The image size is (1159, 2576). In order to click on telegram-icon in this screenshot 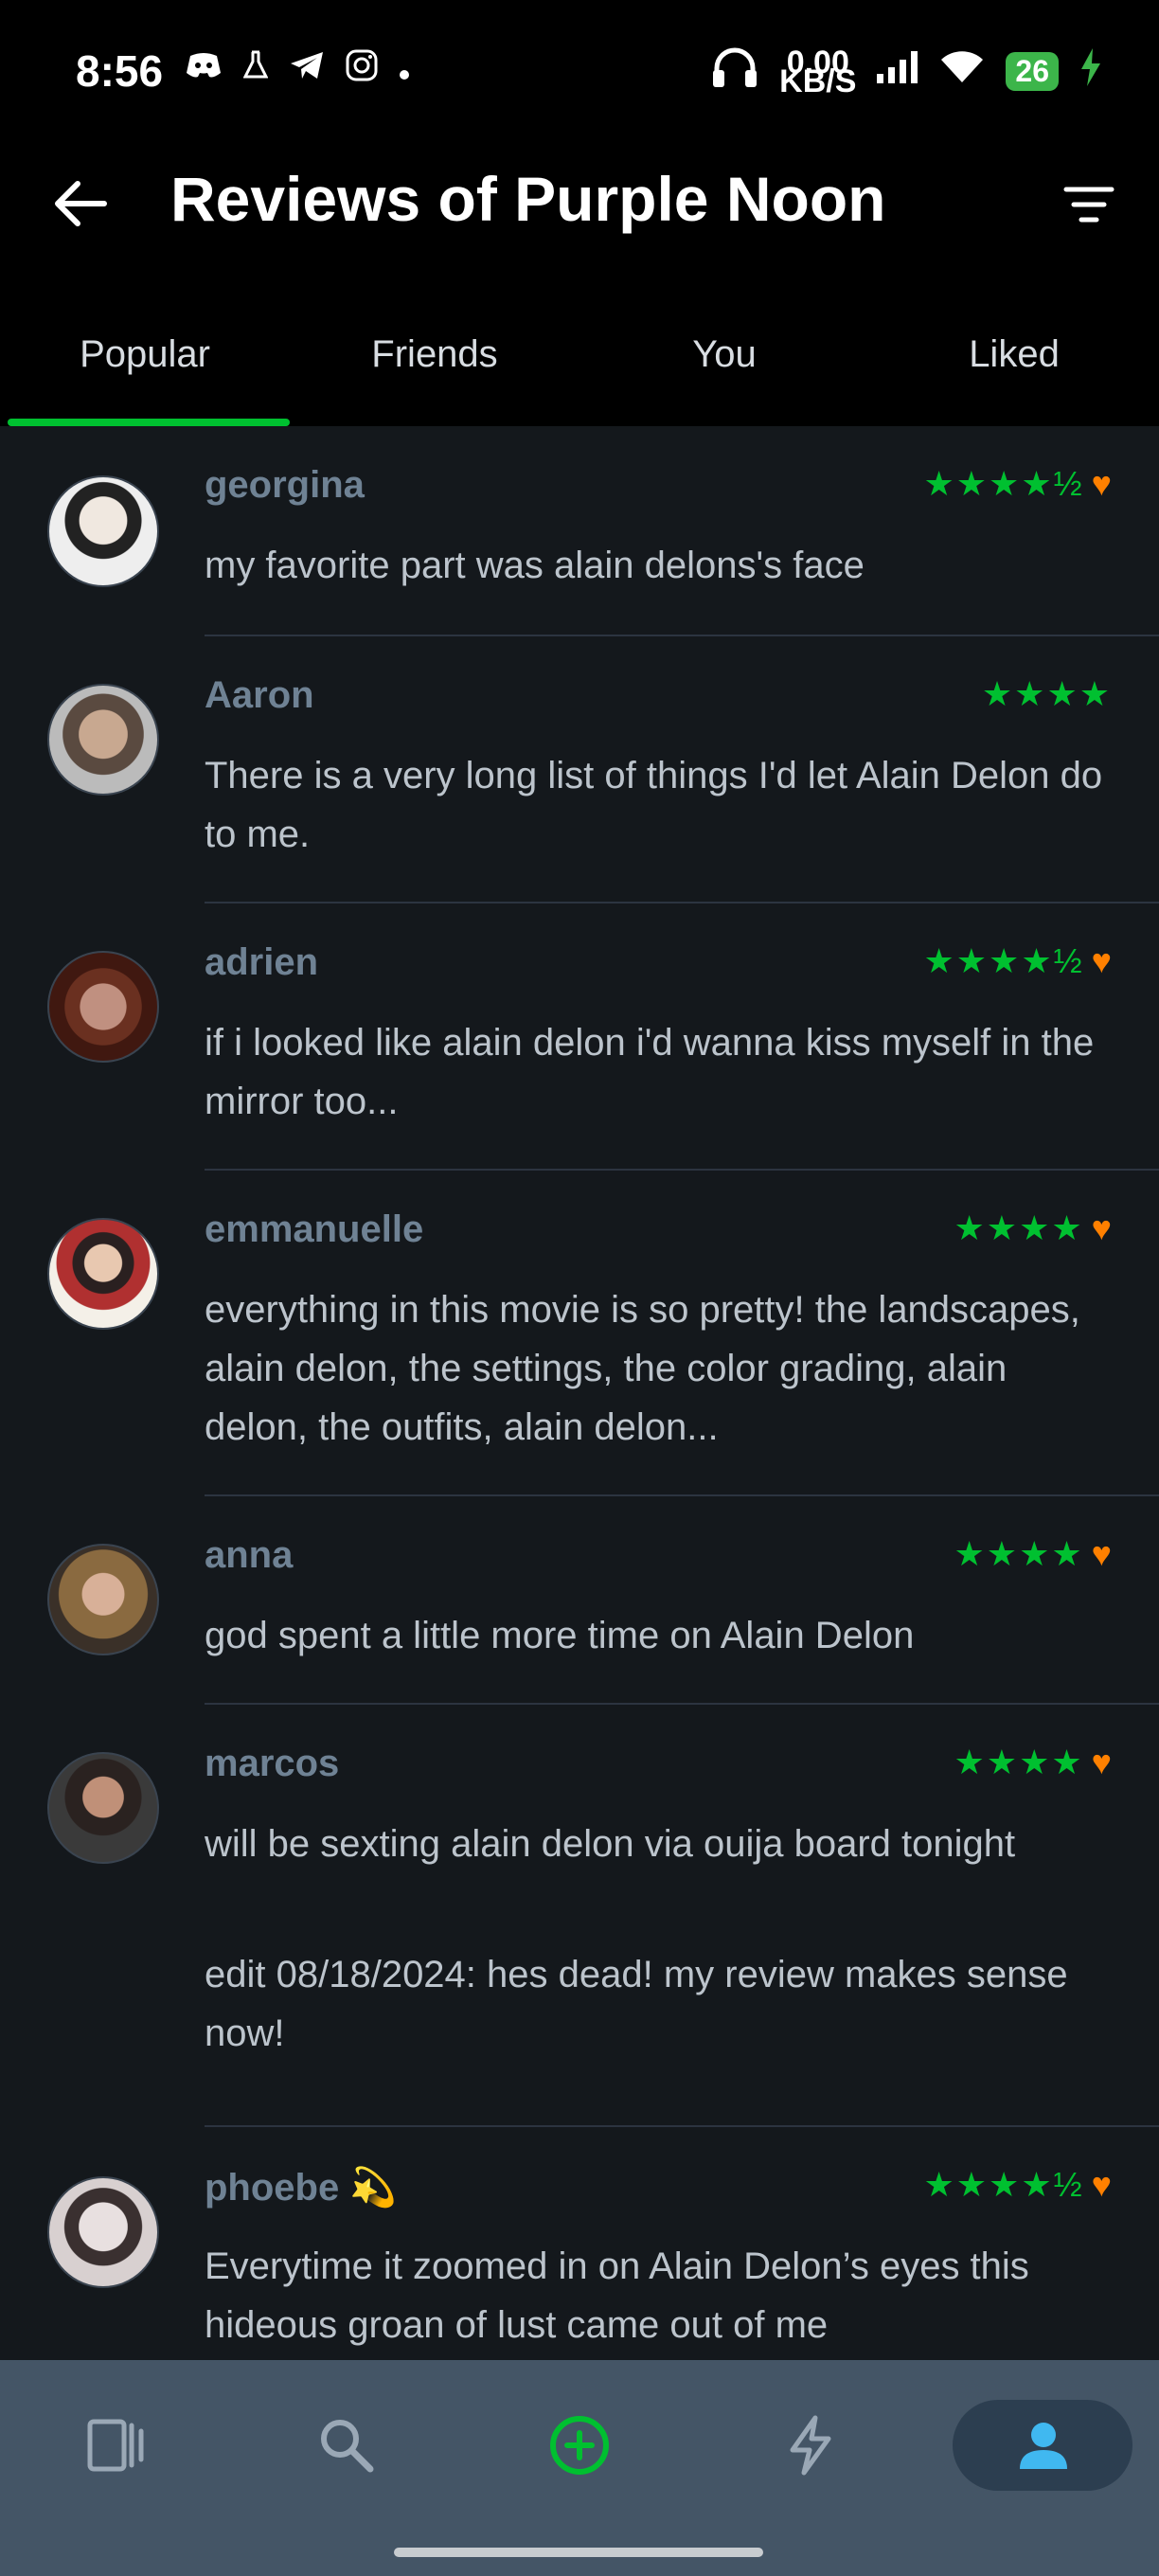, I will do `click(307, 69)`.